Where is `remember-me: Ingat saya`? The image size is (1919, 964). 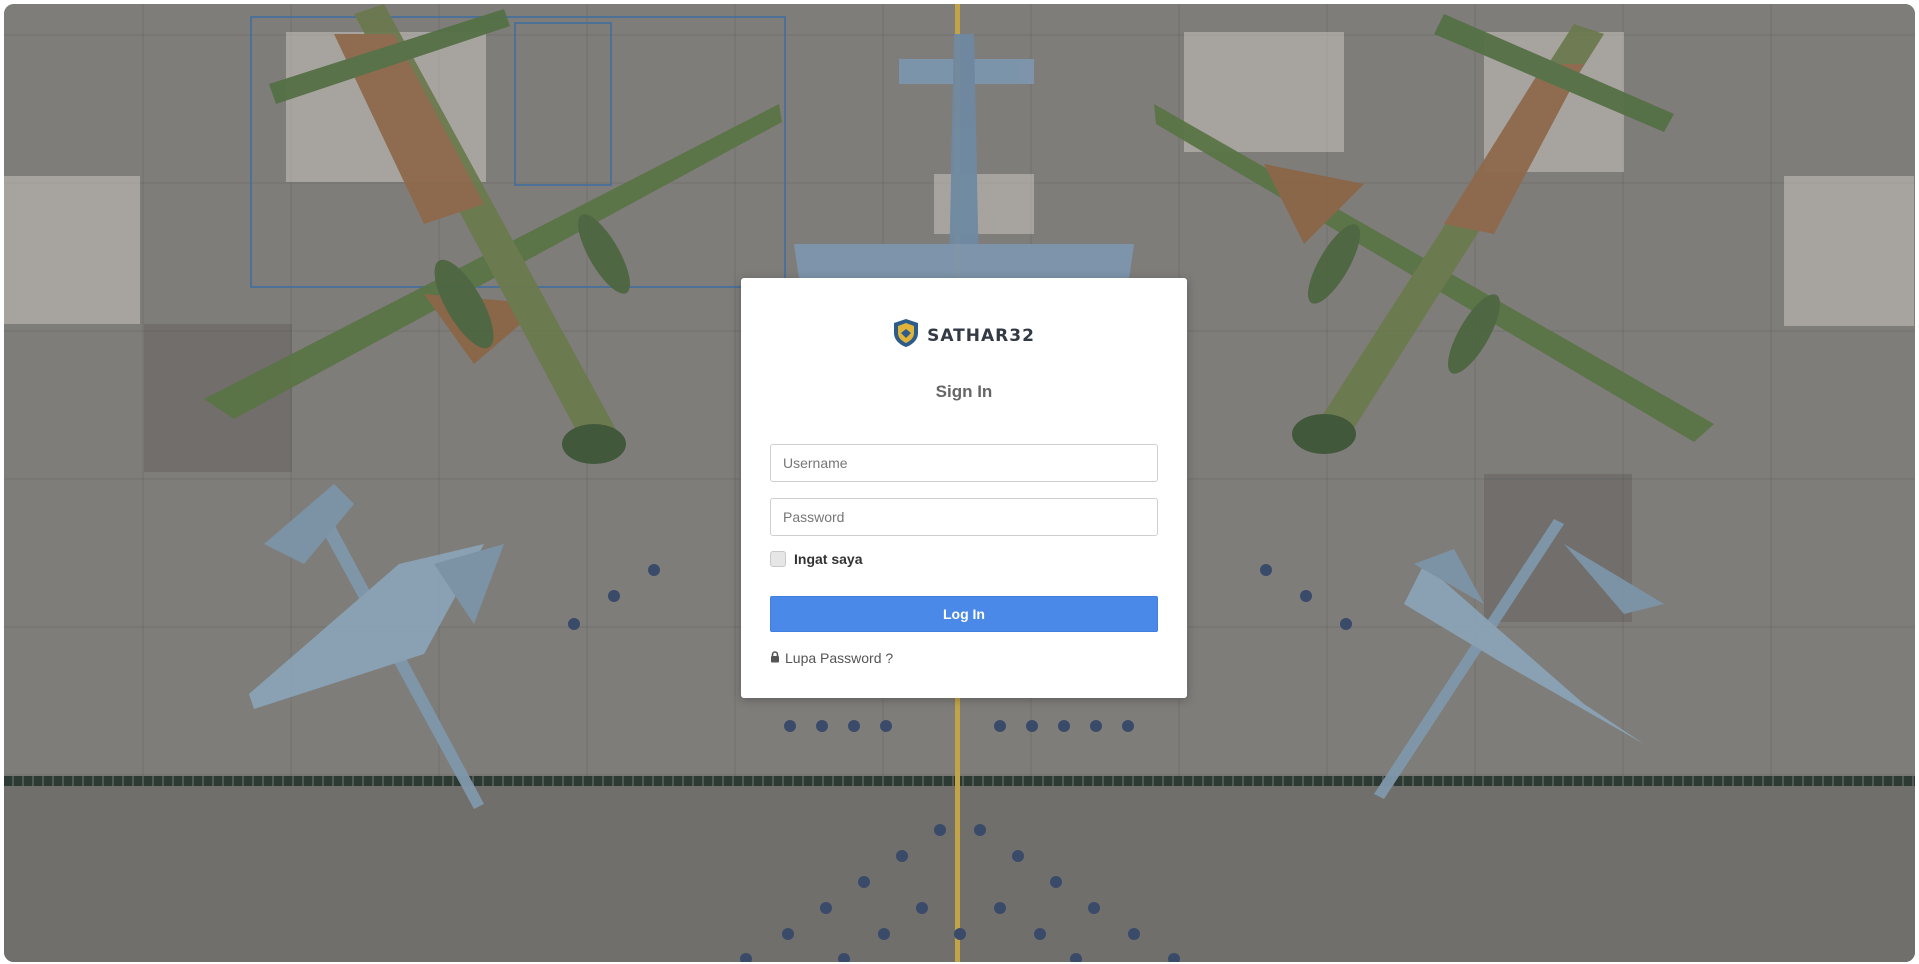 remember-me: Ingat saya is located at coordinates (816, 559).